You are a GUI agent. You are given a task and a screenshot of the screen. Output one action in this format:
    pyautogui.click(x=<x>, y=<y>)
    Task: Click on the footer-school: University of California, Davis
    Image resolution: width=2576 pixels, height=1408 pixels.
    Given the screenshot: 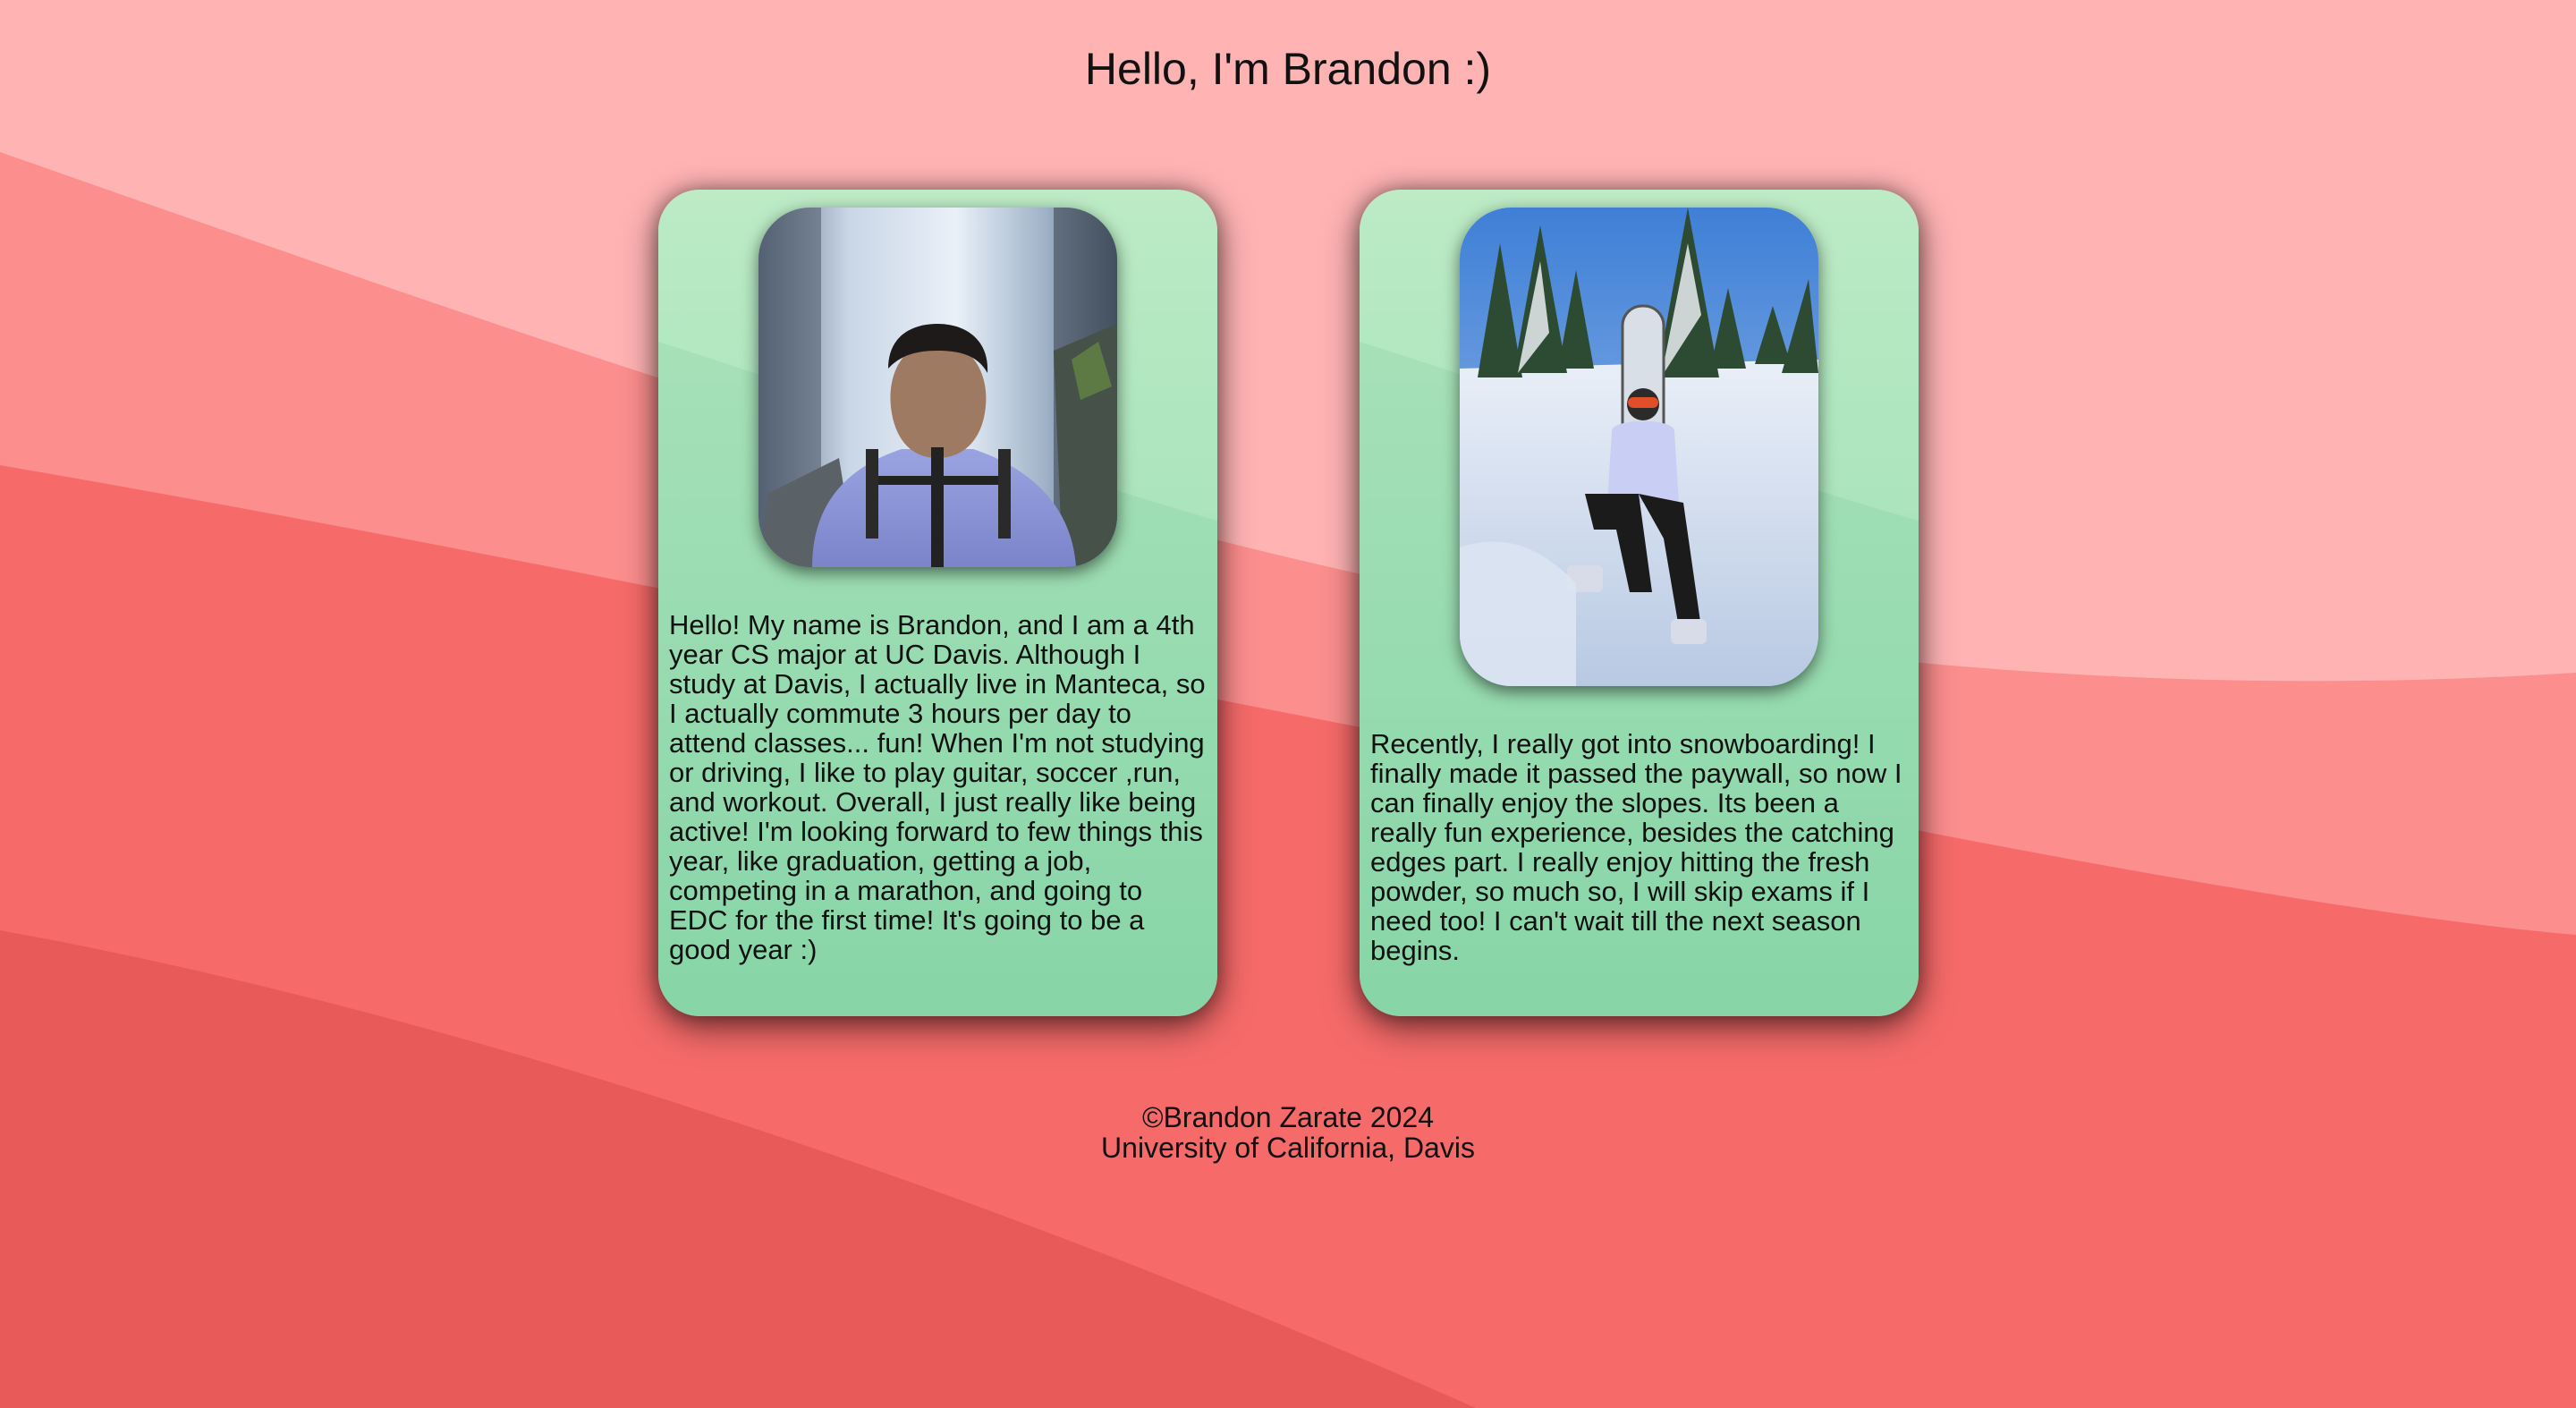 What is the action you would take?
    pyautogui.click(x=1288, y=1148)
    